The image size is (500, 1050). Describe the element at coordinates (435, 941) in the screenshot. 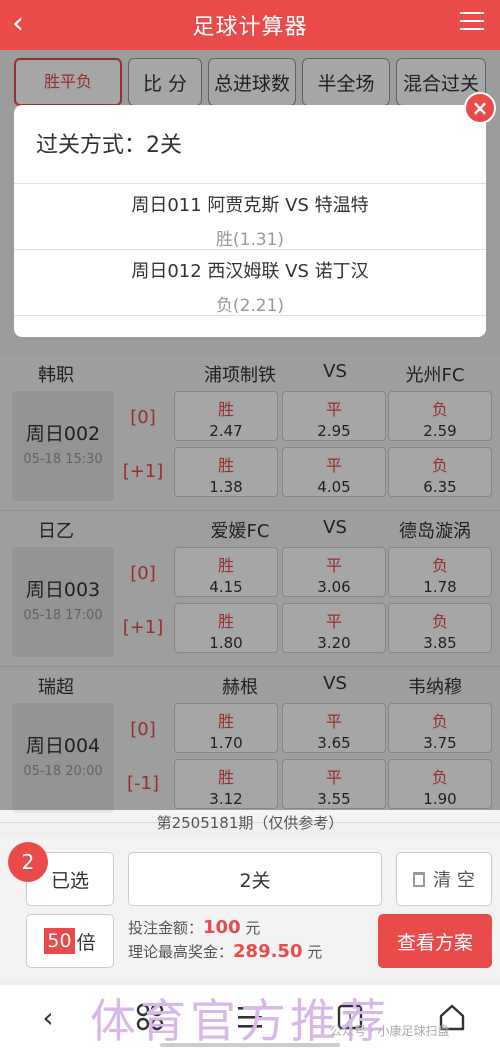

I see `view-plan-button: 查看方案` at that location.